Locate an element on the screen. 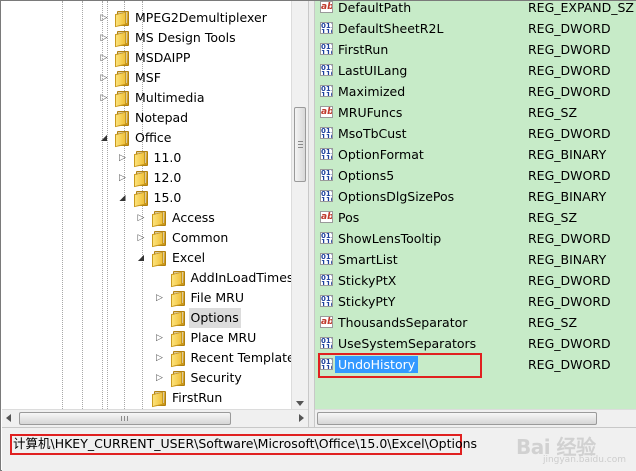 The height and width of the screenshot is (471, 636). value-row-stickyptx: 011110 StickyPtX REG_DWORD is located at coordinates (475, 280).